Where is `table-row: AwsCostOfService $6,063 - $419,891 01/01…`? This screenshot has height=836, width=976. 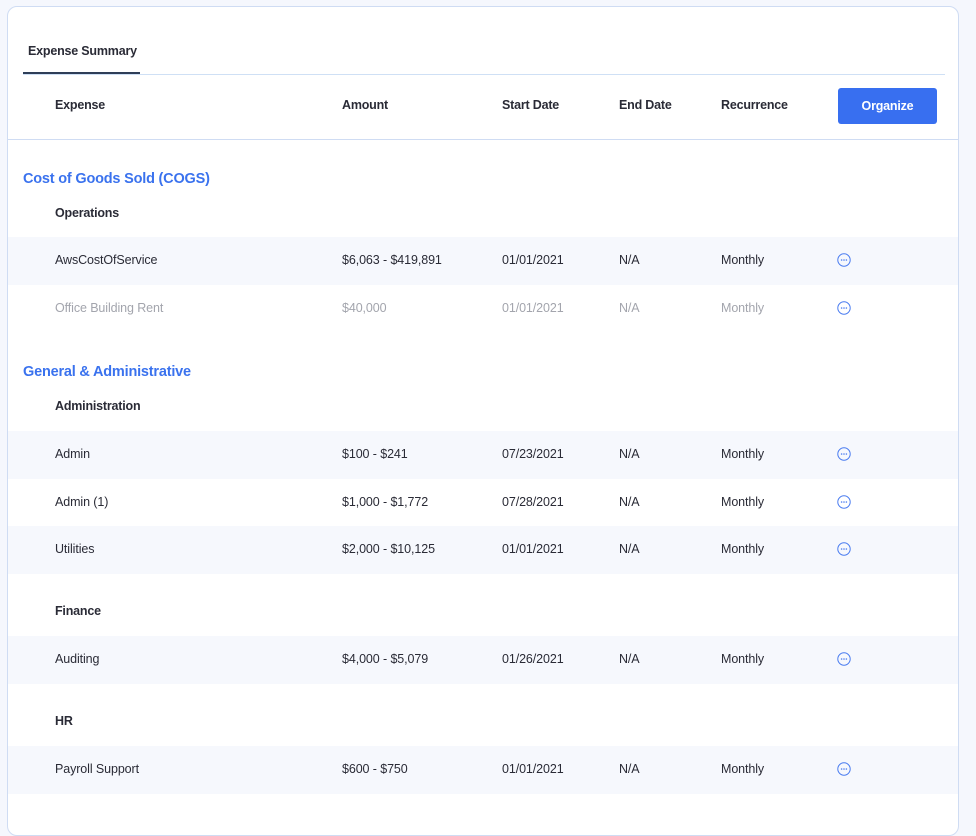 table-row: AwsCostOfService $6,063 - $419,891 01/01… is located at coordinates (483, 261).